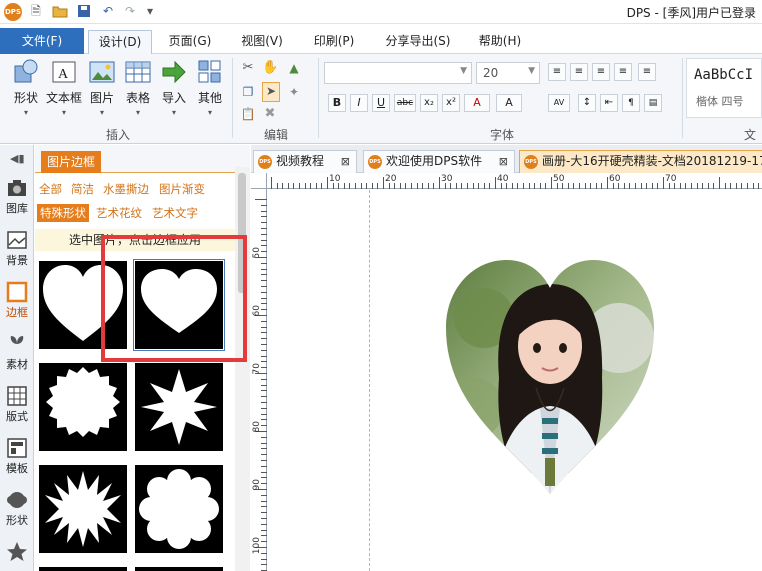  What do you see at coordinates (50, 189) in the screenshot?
I see `category-all: 全部` at bounding box center [50, 189].